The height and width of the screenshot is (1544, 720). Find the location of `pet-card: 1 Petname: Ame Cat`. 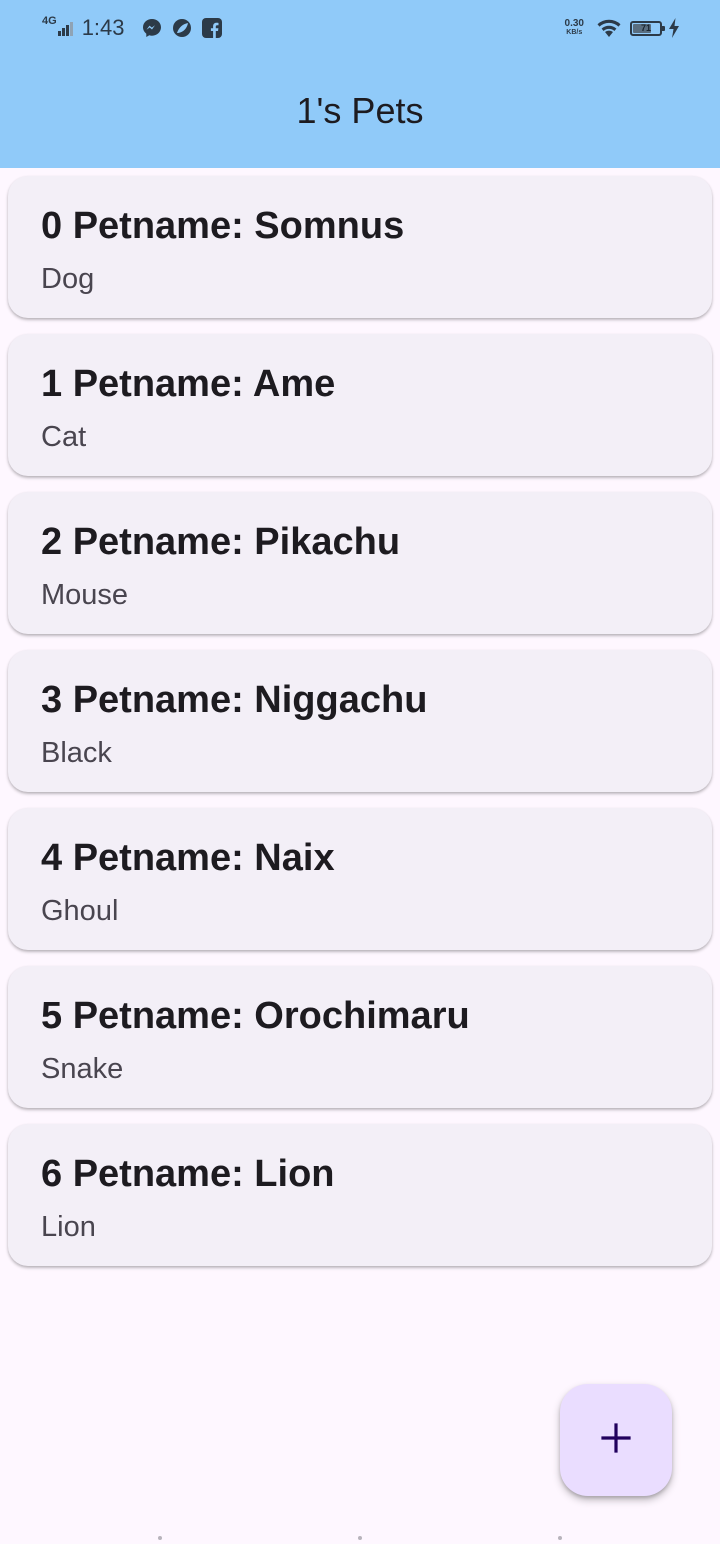

pet-card: 1 Petname: Ame Cat is located at coordinates (360, 405).